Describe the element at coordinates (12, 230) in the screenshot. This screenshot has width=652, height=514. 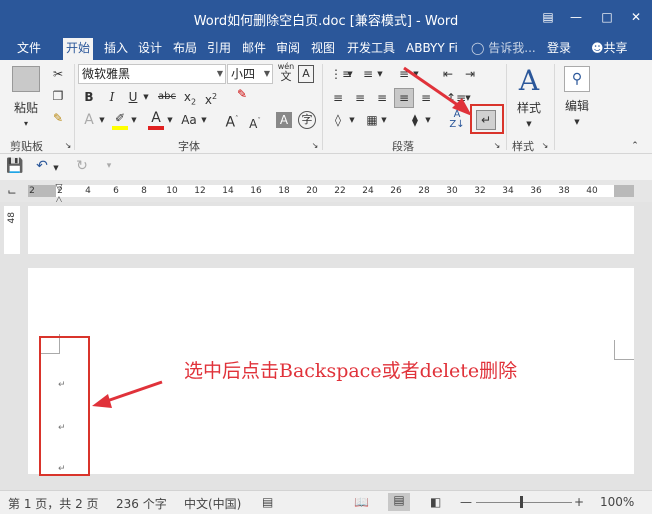
I see `vertical-ruler: 48` at that location.